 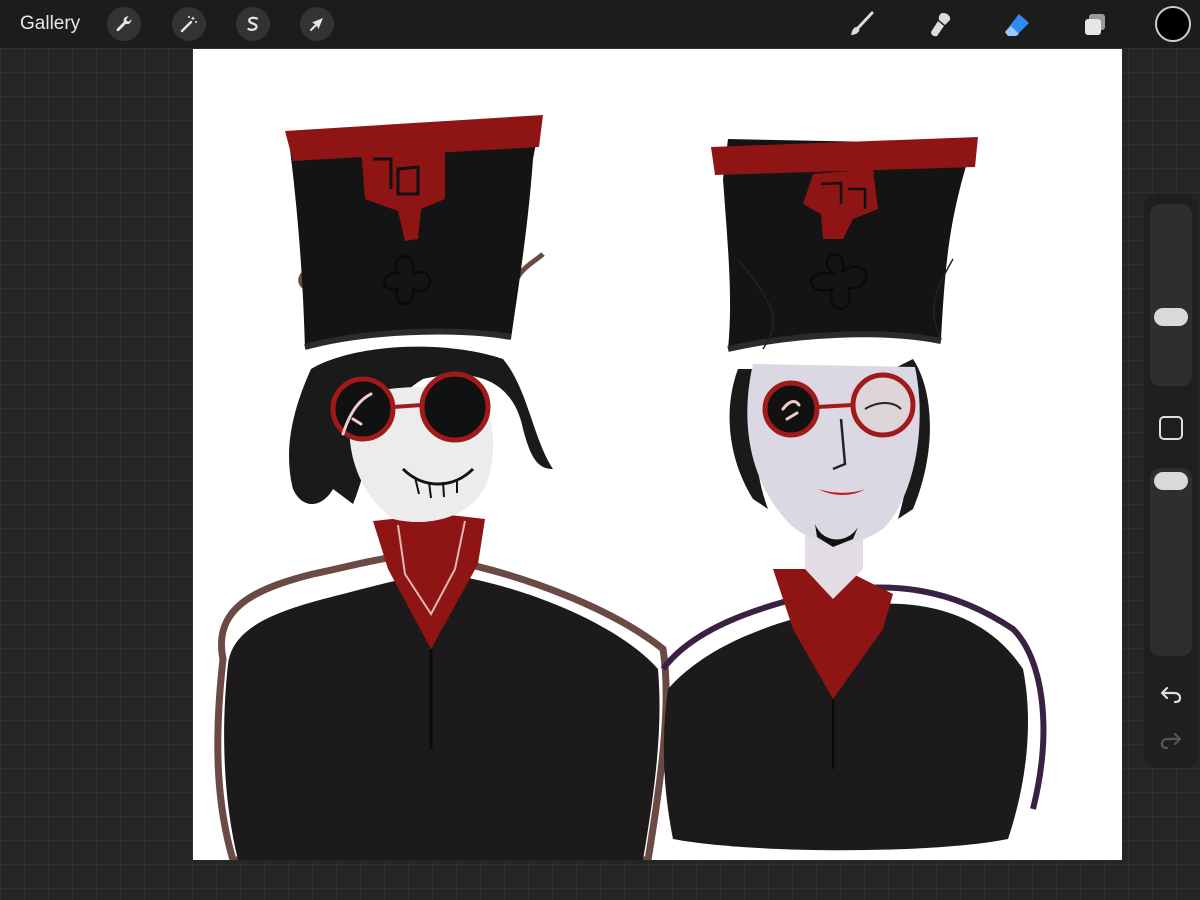 I want to click on layers-icon, so click(x=1095, y=24).